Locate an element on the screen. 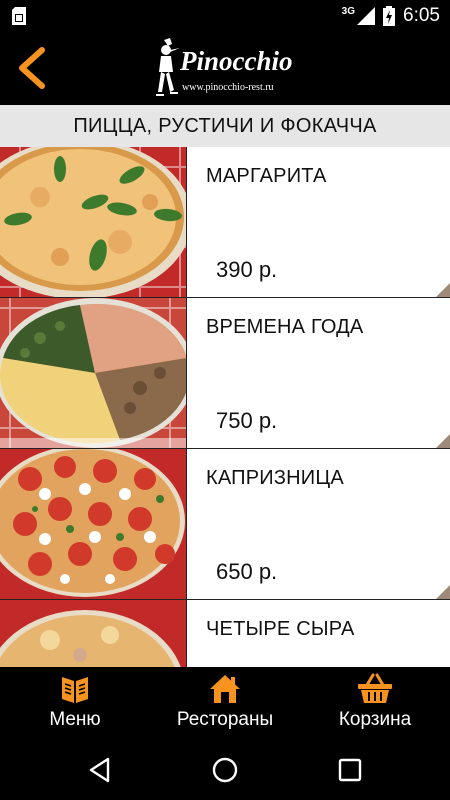 The width and height of the screenshot is (450, 800). menu-item: ЧЕТЫРЕ СЫРА is located at coordinates (225, 633).